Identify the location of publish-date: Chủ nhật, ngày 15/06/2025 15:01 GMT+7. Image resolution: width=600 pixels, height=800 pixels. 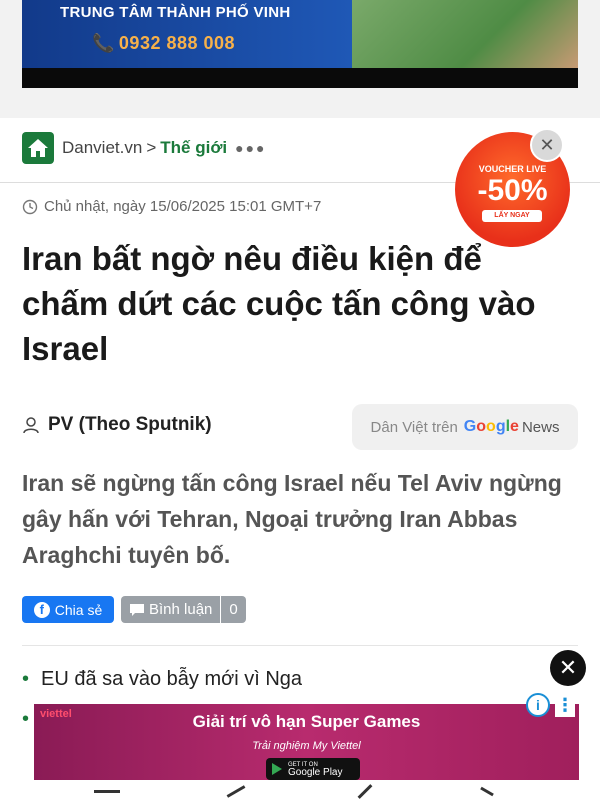
(171, 206).